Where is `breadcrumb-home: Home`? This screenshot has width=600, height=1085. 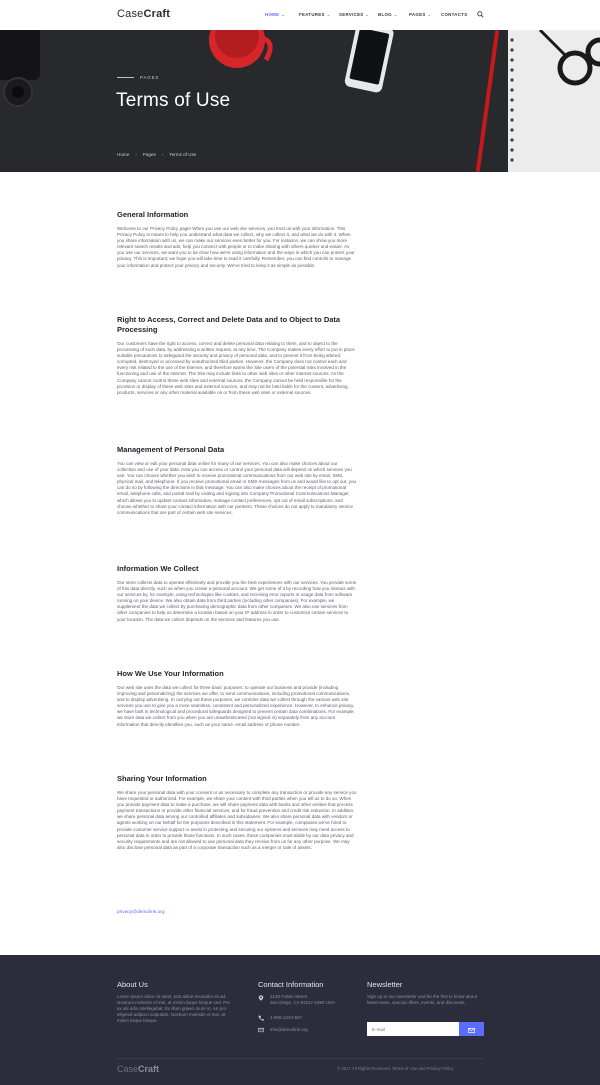
breadcrumb-home: Home is located at coordinates (123, 154).